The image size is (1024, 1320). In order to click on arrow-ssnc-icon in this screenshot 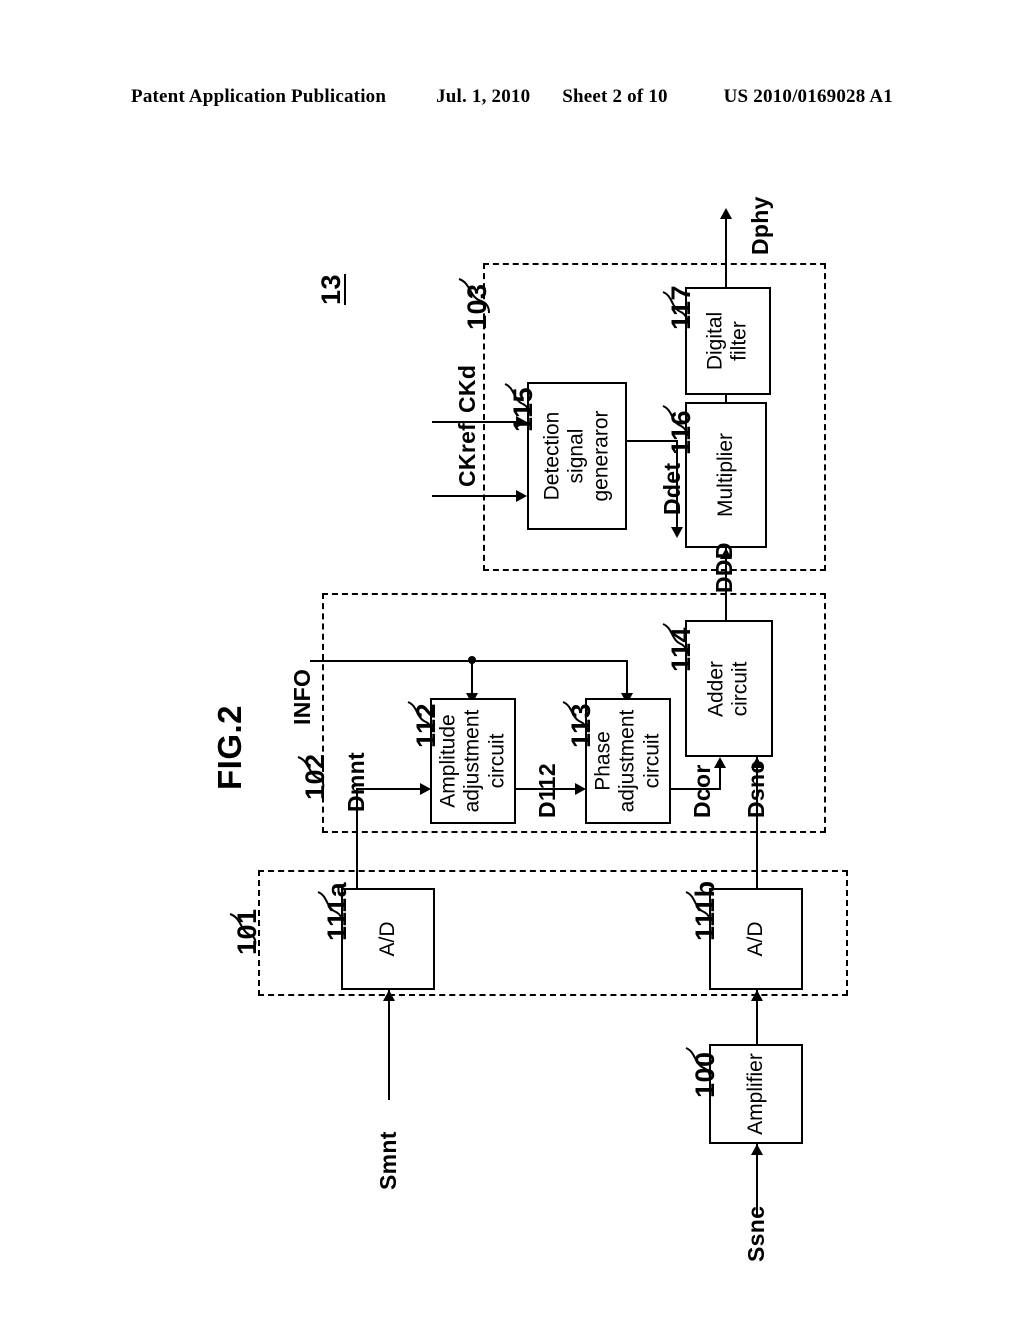, I will do `click(757, 1149)`.